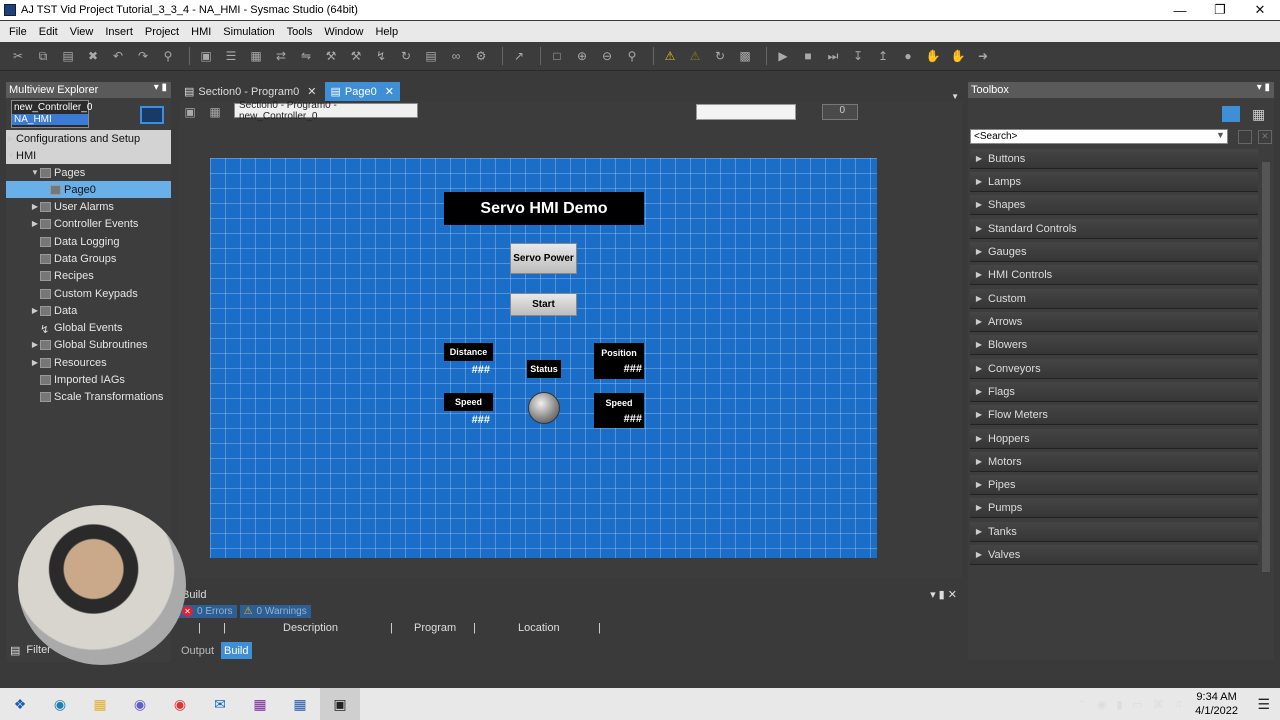  I want to click on tree-data-logging: Data Logging, so click(88, 241).